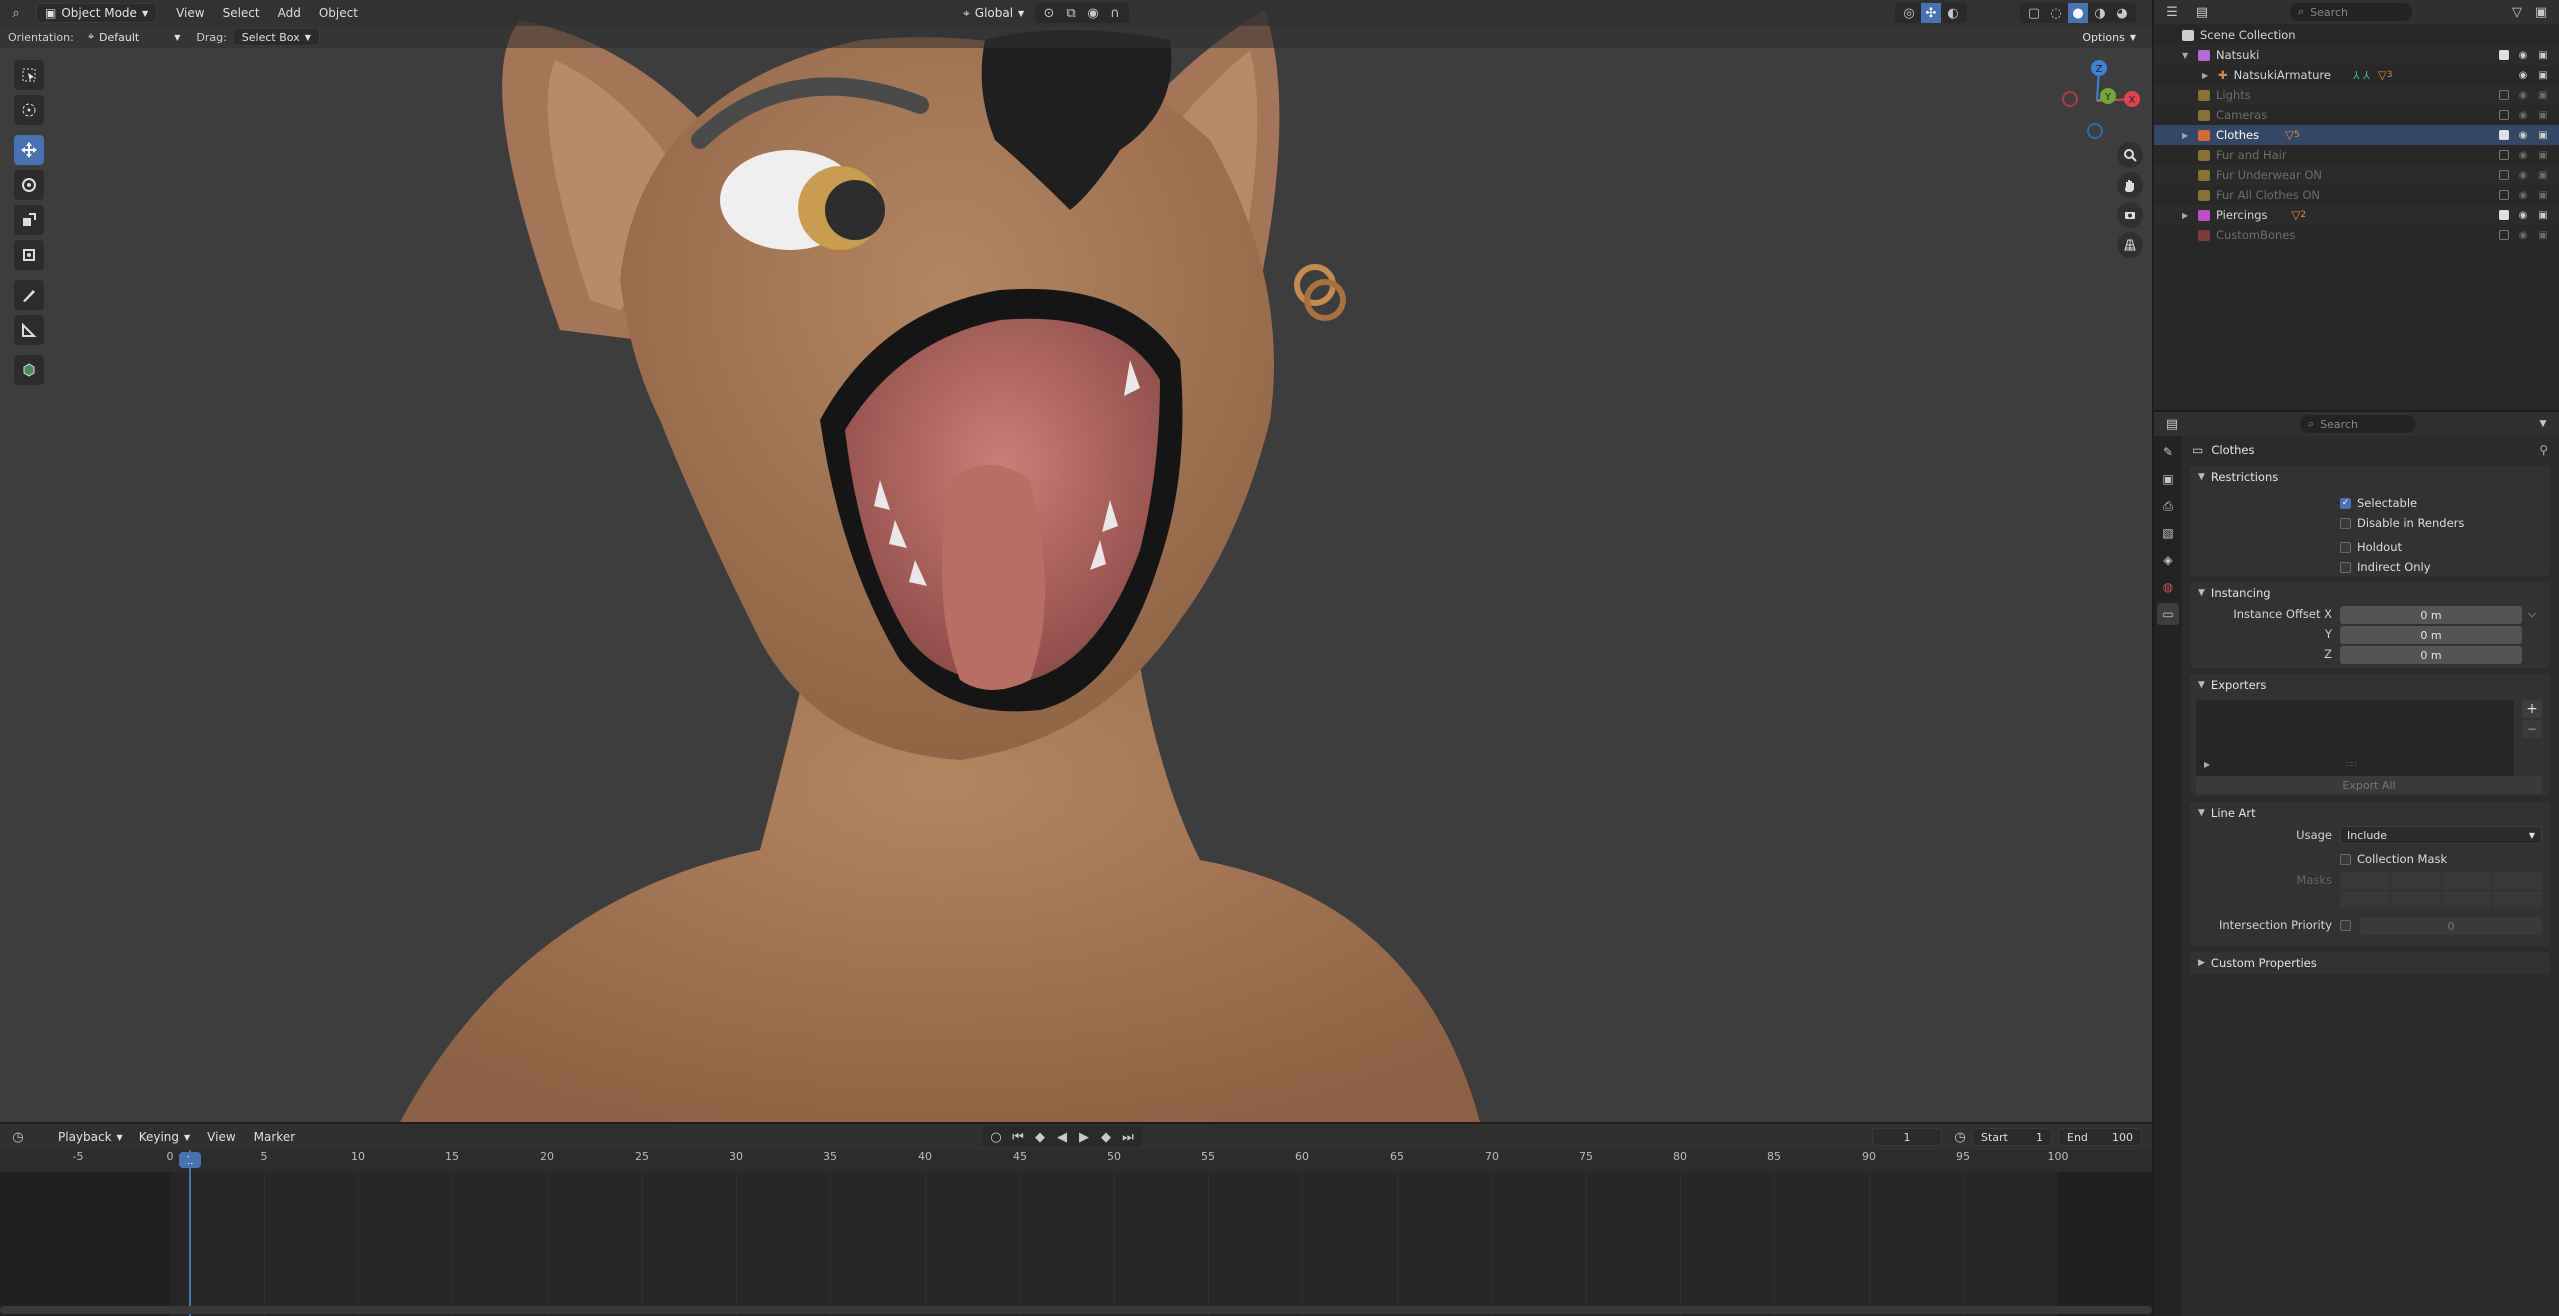  Describe the element at coordinates (241, 13) in the screenshot. I see `menu-select: Select` at that location.